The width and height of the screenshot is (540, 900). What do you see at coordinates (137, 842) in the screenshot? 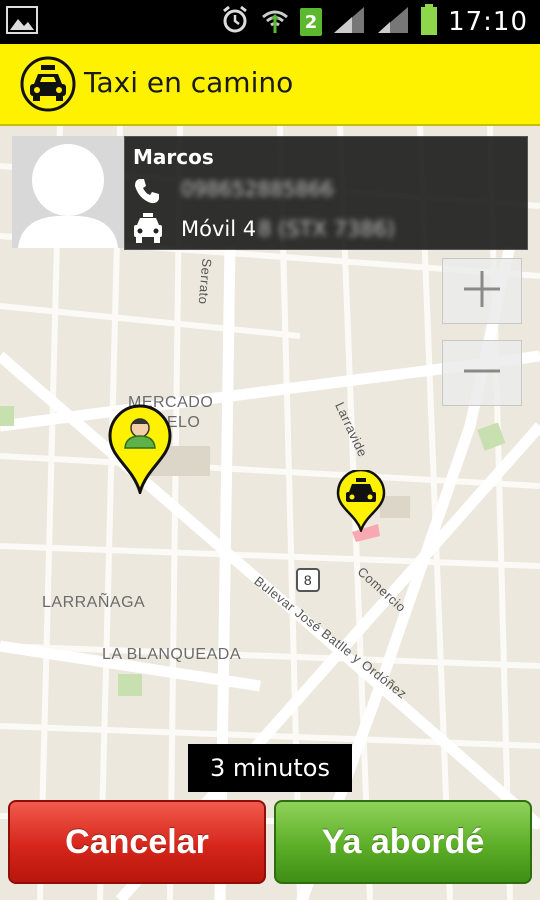
I see `cancel-button: Cancelar` at bounding box center [137, 842].